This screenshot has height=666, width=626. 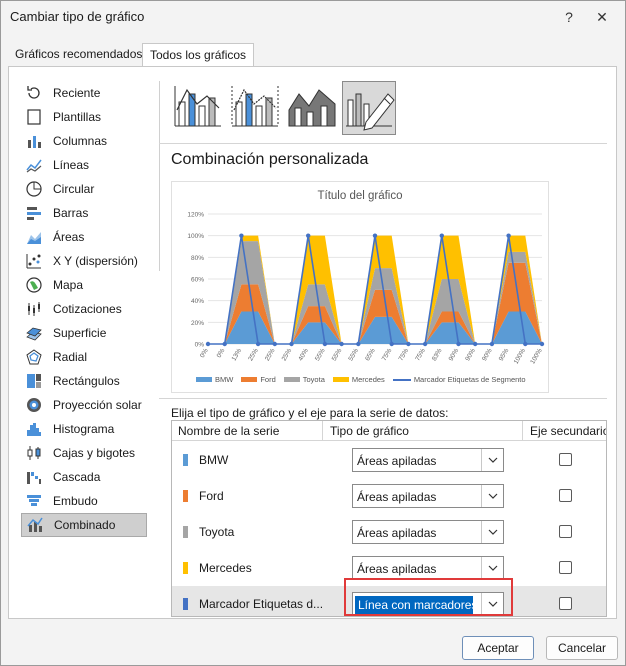 I want to click on sidebar-item-bar-chart: Barras, so click(x=84, y=213).